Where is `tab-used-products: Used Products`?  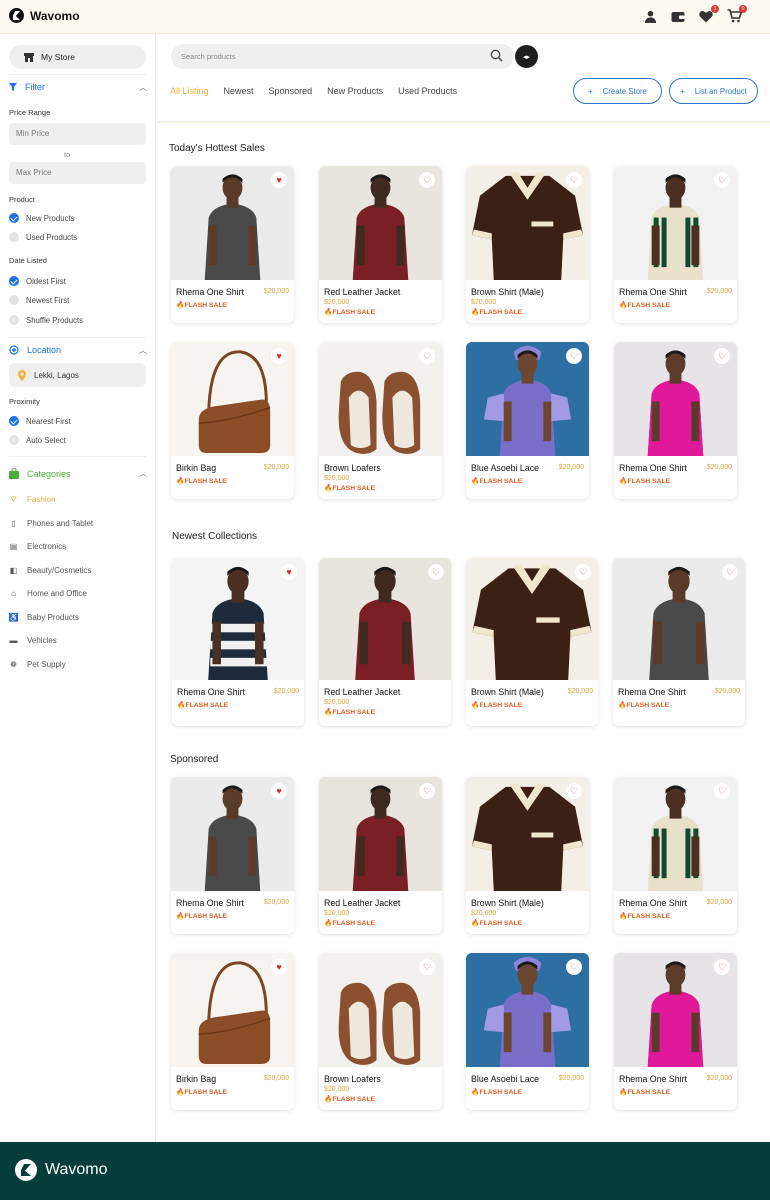 tab-used-products: Used Products is located at coordinates (427, 91).